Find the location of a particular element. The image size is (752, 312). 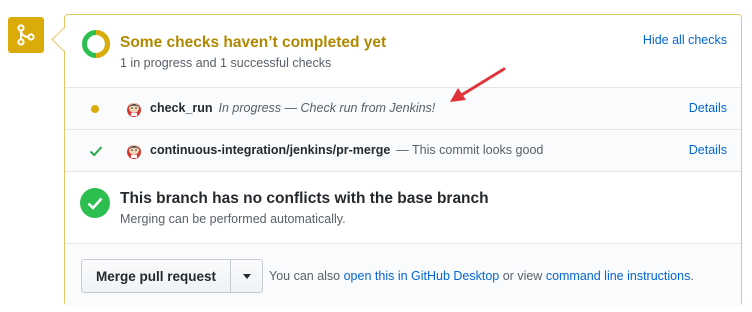

check-description: In progress — Check run from Jenkins! is located at coordinates (327, 108).